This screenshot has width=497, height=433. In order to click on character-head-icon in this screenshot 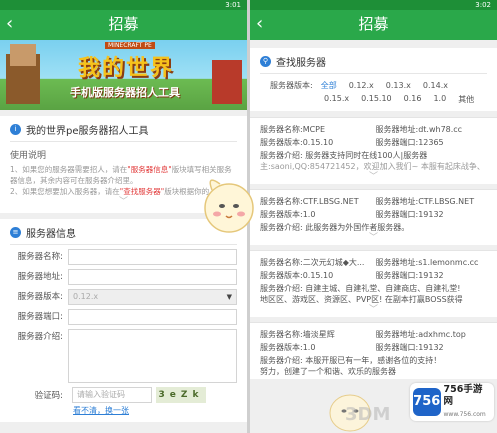, I will do `click(23, 55)`.